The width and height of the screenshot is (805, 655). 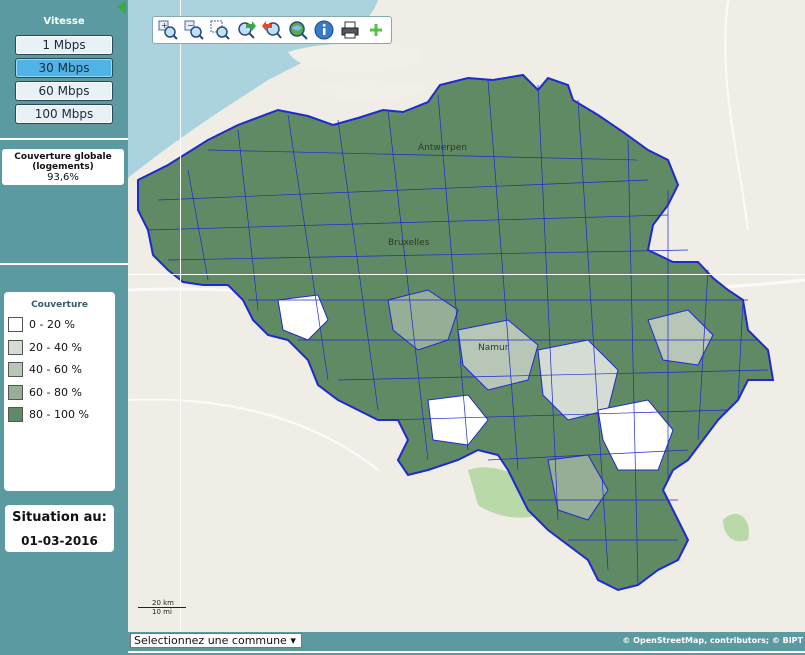 What do you see at coordinates (442, 148) in the screenshot?
I see `place-label: Antwerpen` at bounding box center [442, 148].